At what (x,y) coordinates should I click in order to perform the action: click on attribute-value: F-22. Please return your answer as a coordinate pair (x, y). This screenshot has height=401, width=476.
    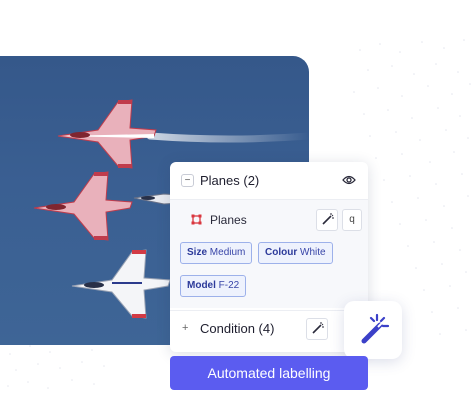
    Looking at the image, I should click on (229, 285).